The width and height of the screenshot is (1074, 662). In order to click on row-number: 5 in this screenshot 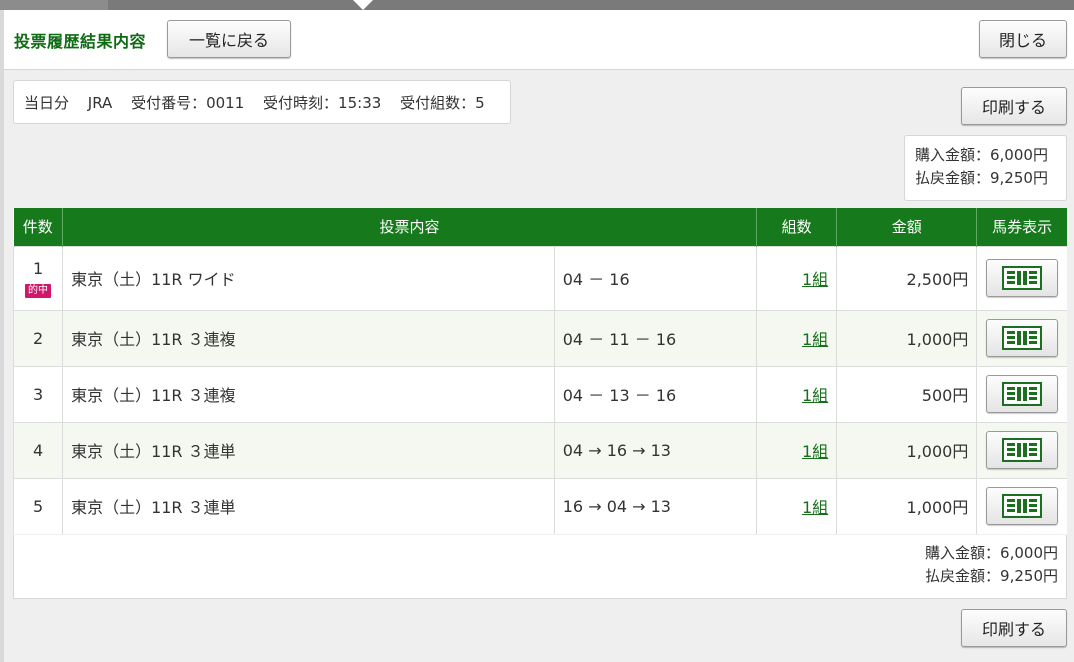, I will do `click(37, 505)`.